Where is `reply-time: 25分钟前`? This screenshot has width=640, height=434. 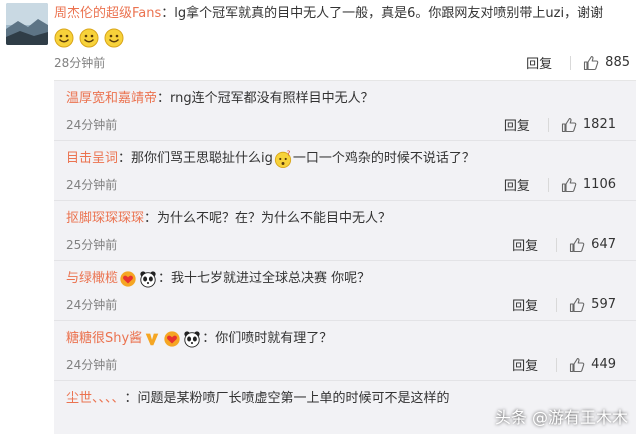 reply-time: 25分钟前 is located at coordinates (92, 245).